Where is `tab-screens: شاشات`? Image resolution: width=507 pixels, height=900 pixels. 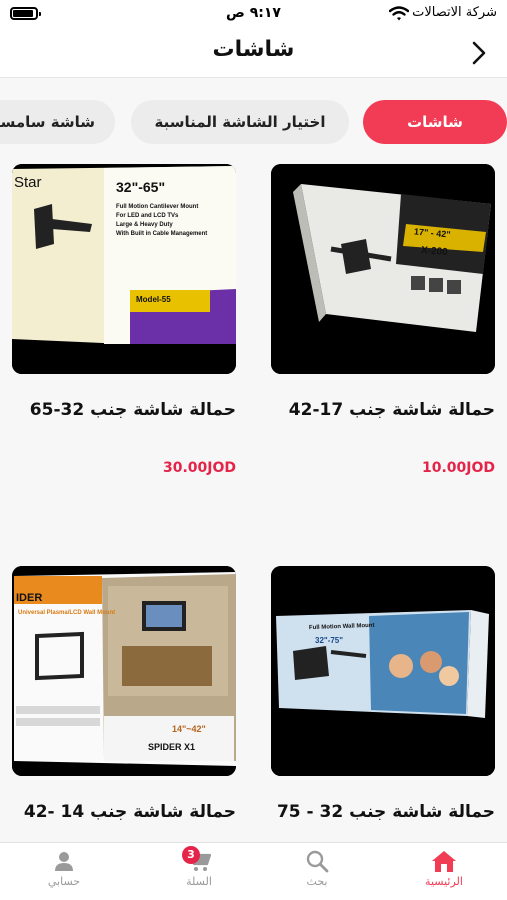
tab-screens: شاشات is located at coordinates (435, 122).